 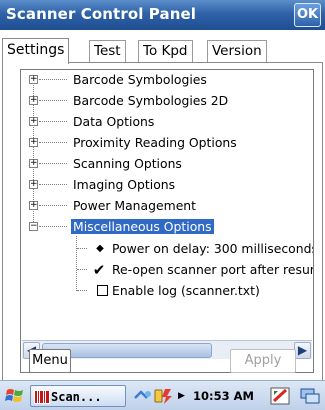 I want to click on tree-item-barcode-symbologies-2d: + Barcode Symbologies 2D, so click(x=167, y=101).